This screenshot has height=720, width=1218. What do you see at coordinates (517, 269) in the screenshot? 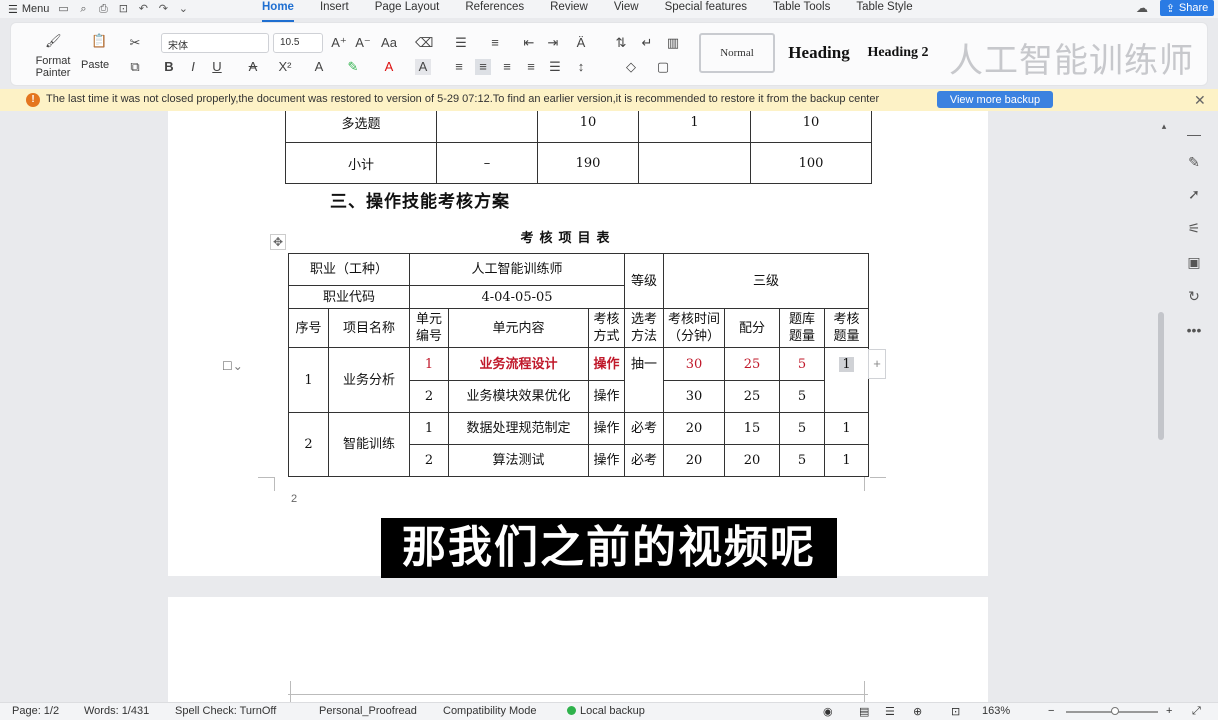
I see `table-cell: 人工智能训练师` at bounding box center [517, 269].